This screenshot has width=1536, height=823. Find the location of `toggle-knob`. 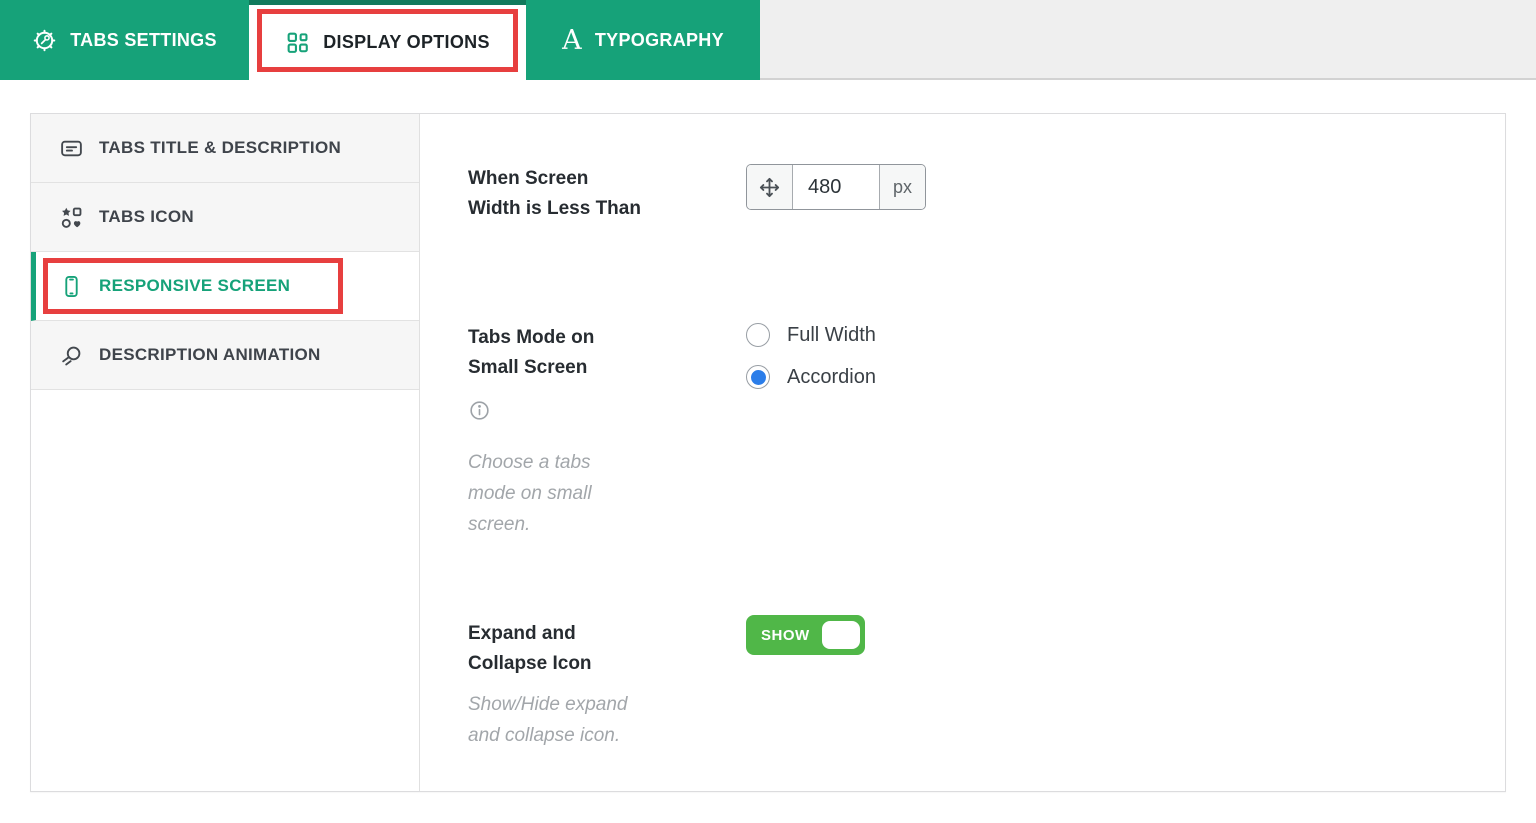

toggle-knob is located at coordinates (841, 635).